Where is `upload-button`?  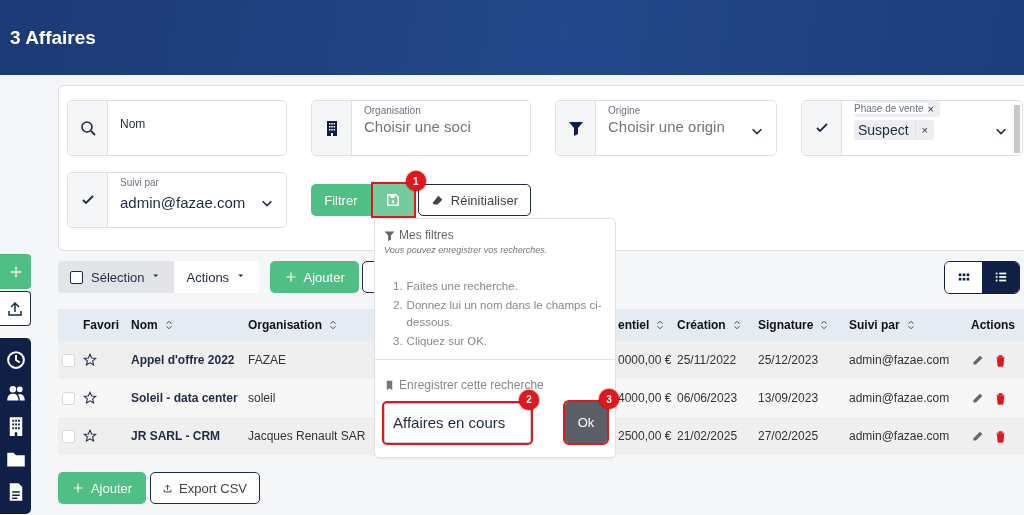 upload-button is located at coordinates (15, 308).